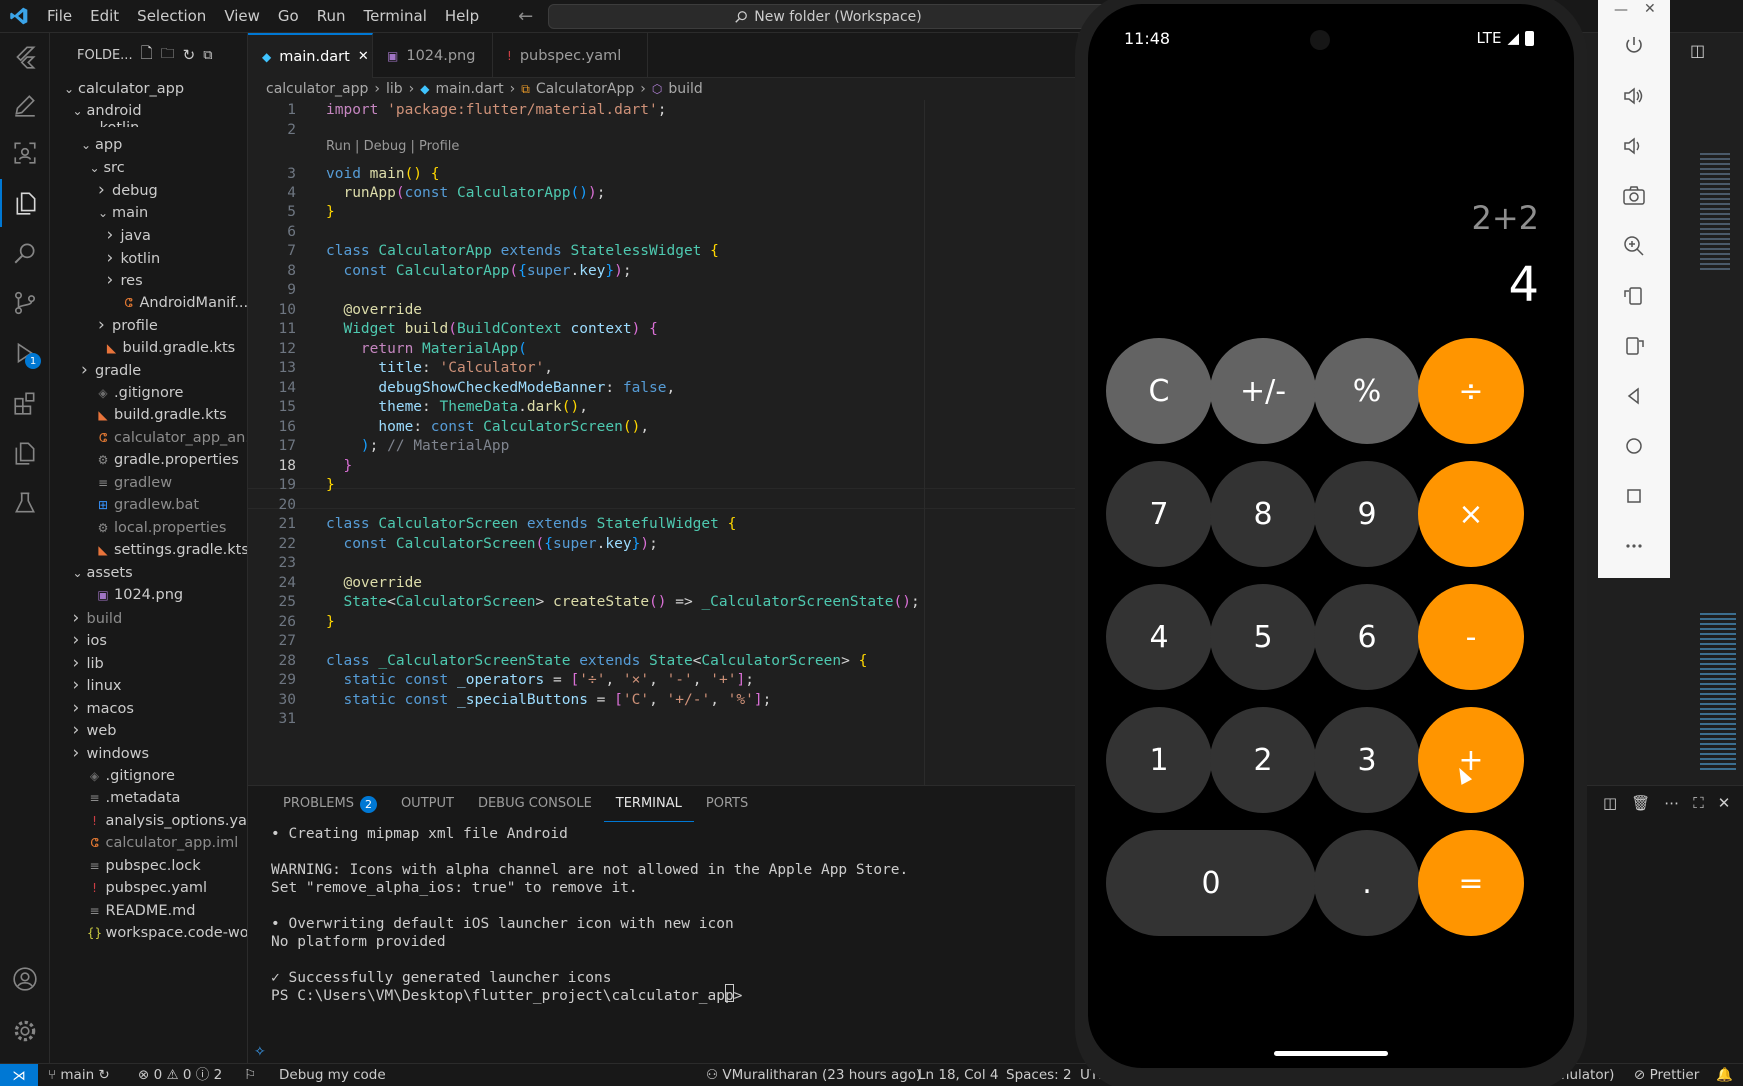 Image resolution: width=1743 pixels, height=1086 pixels. I want to click on menu-help: Help, so click(462, 16).